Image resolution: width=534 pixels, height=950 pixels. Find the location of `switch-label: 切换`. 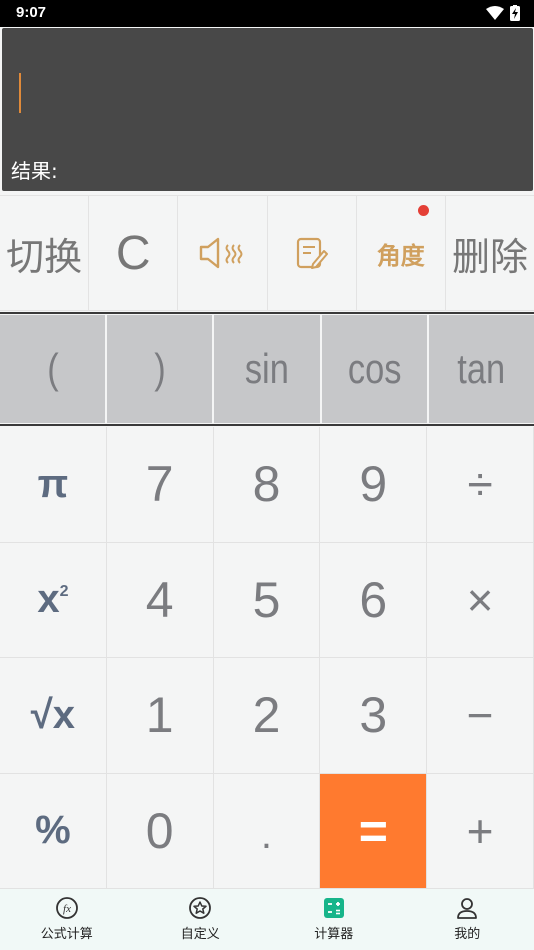

switch-label: 切换 is located at coordinates (44, 256).